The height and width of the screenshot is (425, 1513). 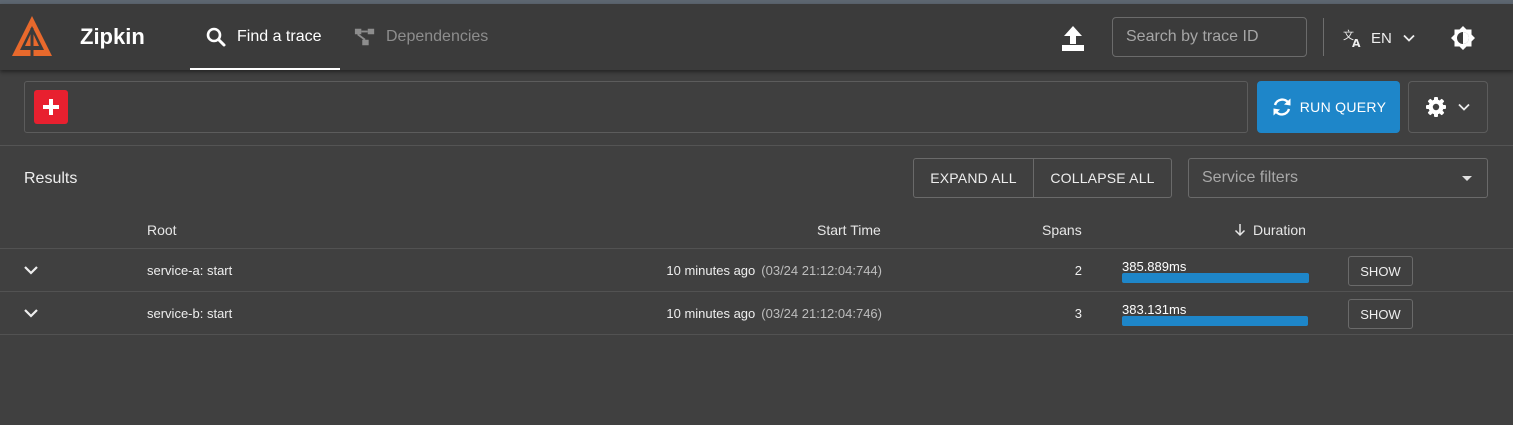 What do you see at coordinates (1073, 39) in the screenshot?
I see `upload-icon` at bounding box center [1073, 39].